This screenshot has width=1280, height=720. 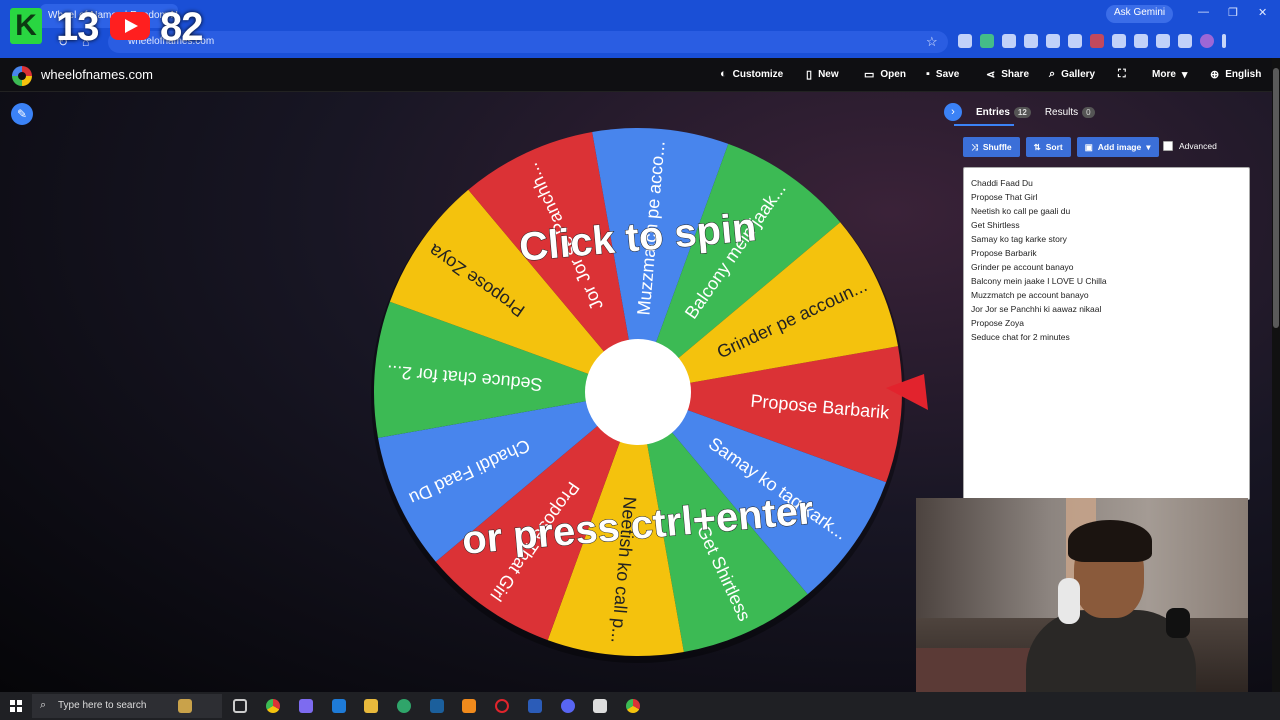 I want to click on sort-icon: ⇅, so click(x=1037, y=146).